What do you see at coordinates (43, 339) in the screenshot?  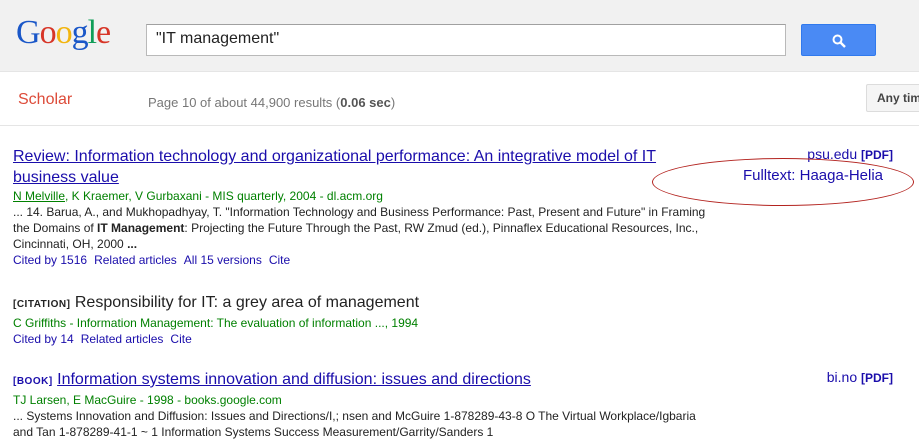 I see `cited-by-link: Cited by 14` at bounding box center [43, 339].